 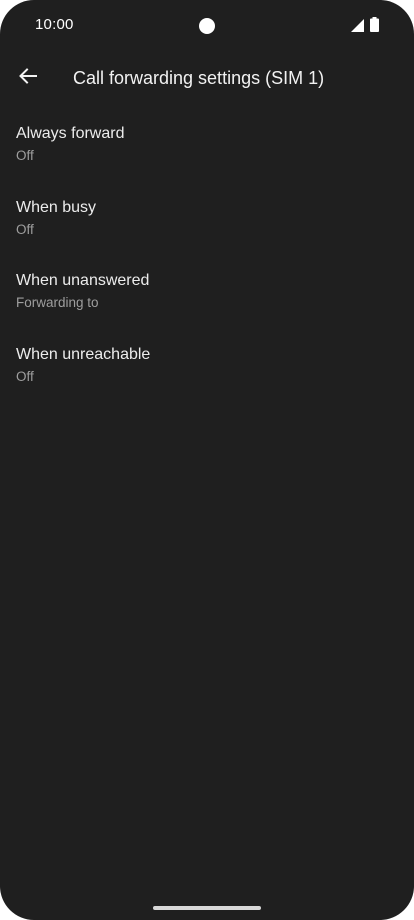 I want to click on item-title: Always forward, so click(x=70, y=133).